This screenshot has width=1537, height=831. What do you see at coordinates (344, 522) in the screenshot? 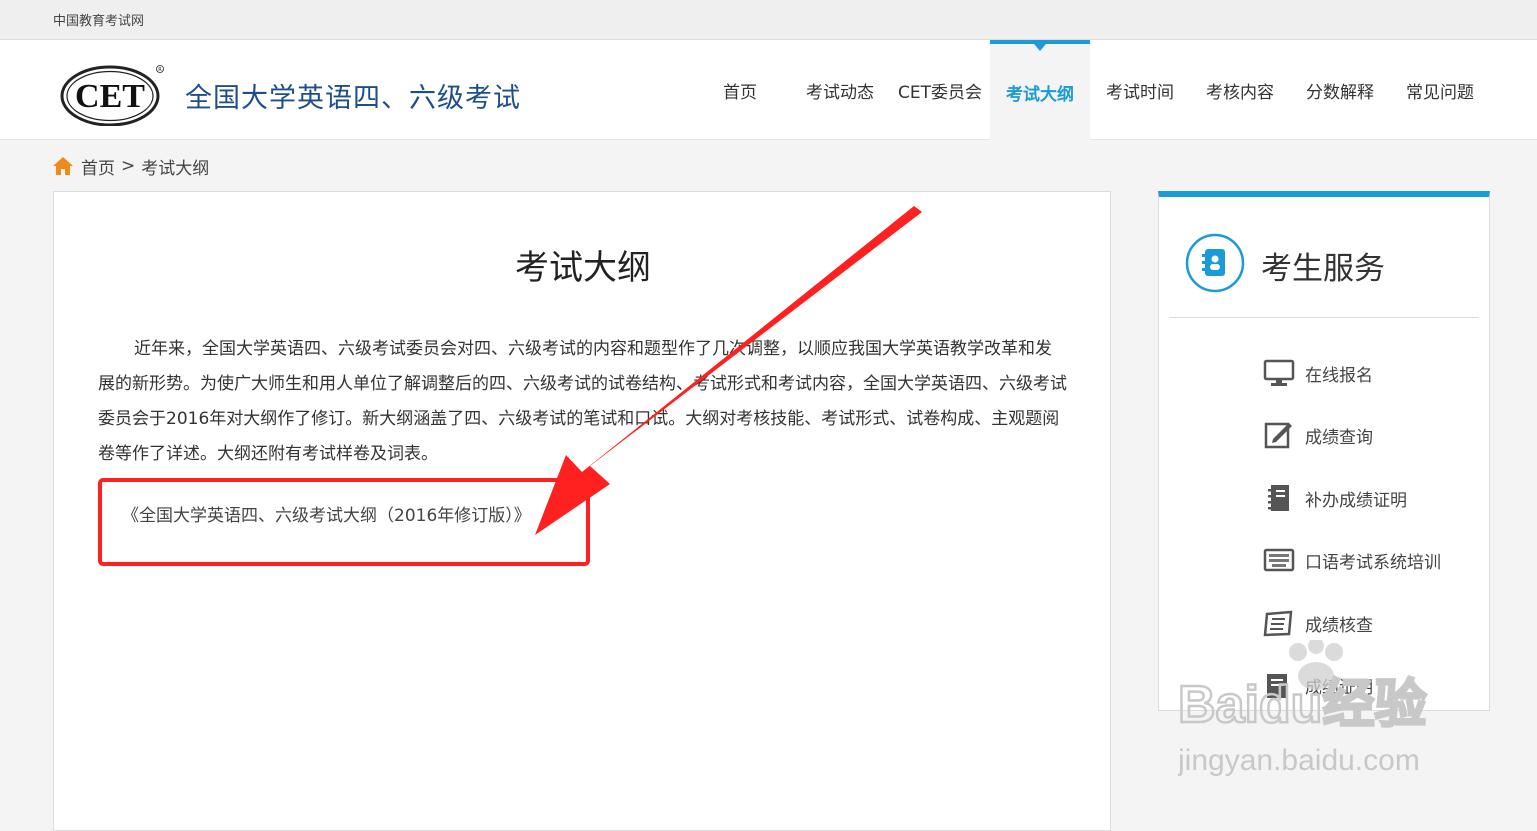
I see `annotation-highlight-box` at bounding box center [344, 522].